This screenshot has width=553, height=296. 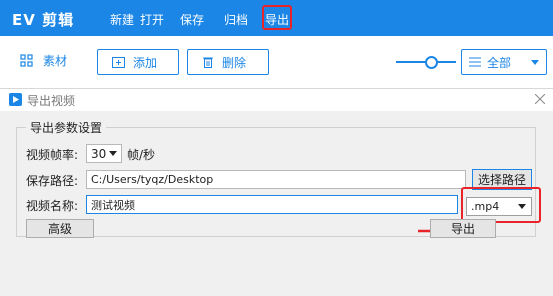 I want to click on app-header: EV 剪辑 新建 打开 保存 归档 导出, so click(x=276, y=18).